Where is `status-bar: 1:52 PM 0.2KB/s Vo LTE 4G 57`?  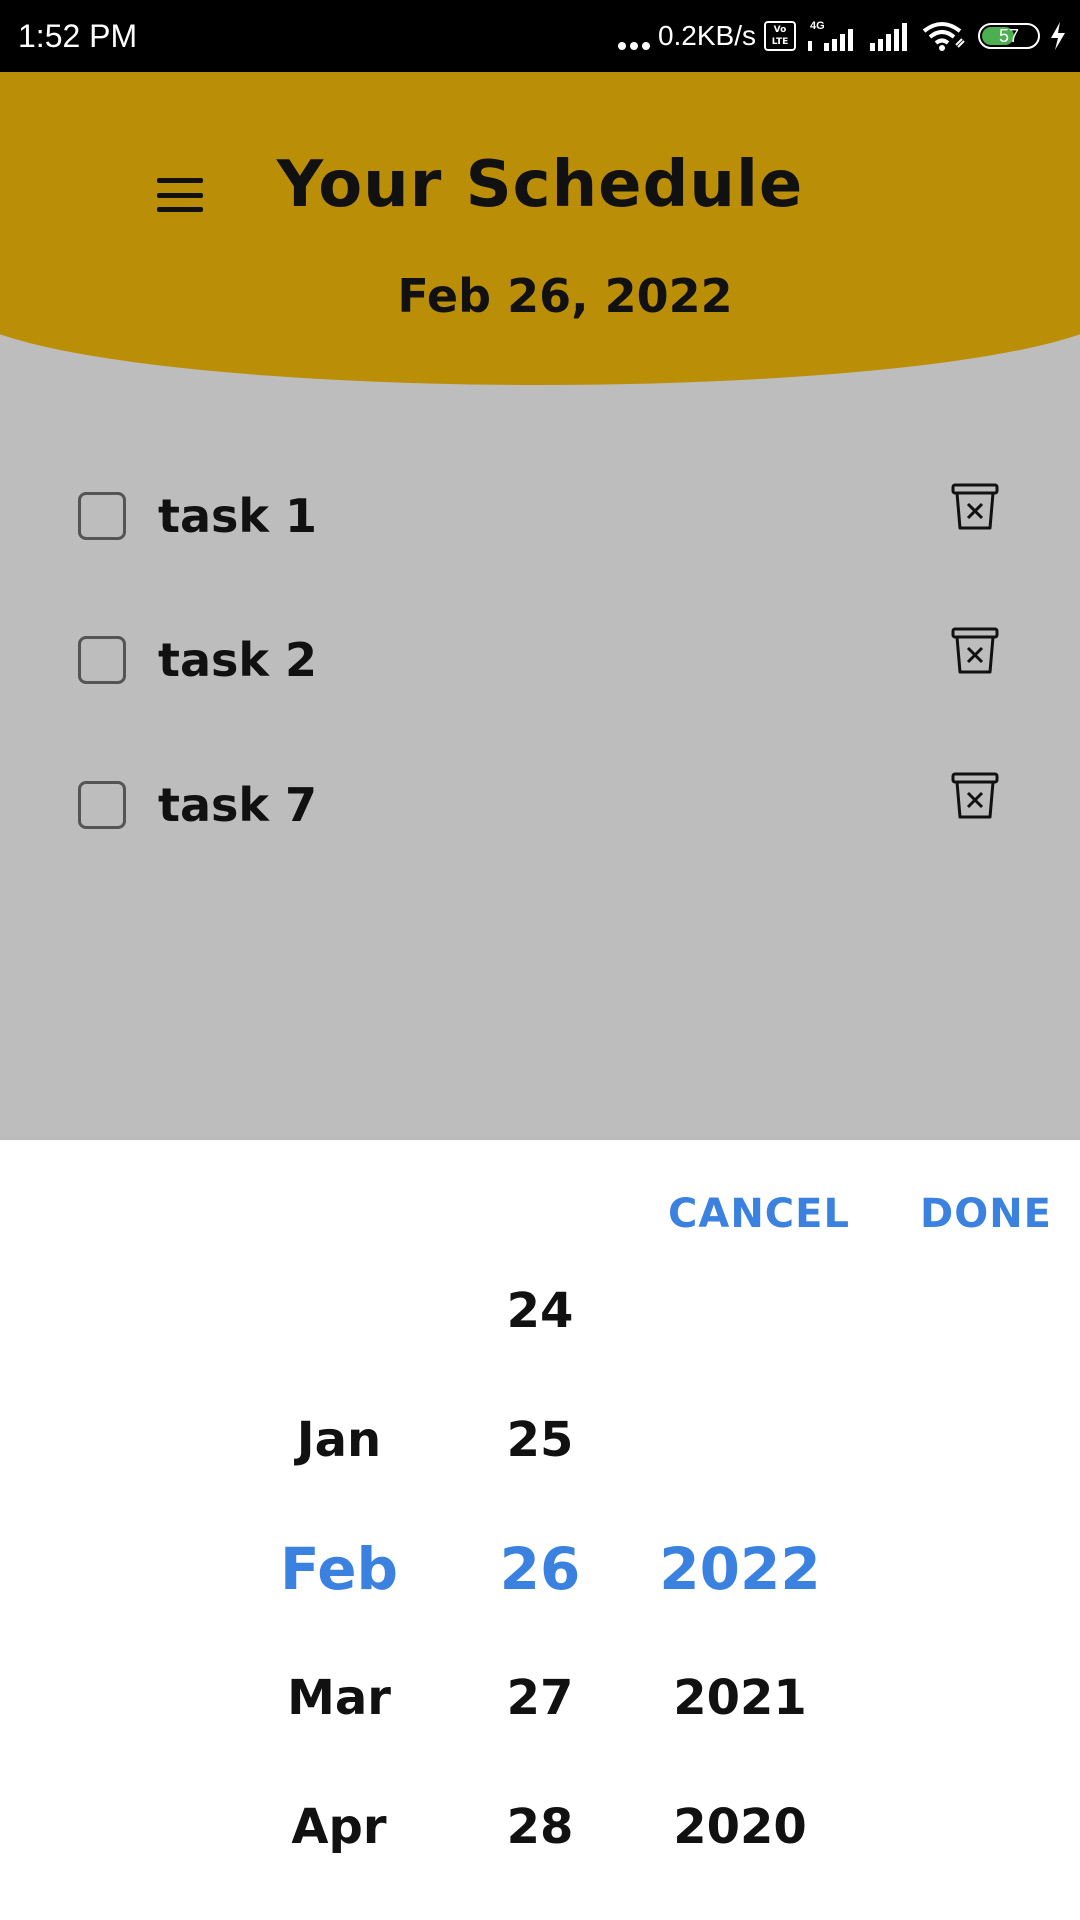
status-bar: 1:52 PM 0.2KB/s Vo LTE 4G 57 is located at coordinates (540, 36).